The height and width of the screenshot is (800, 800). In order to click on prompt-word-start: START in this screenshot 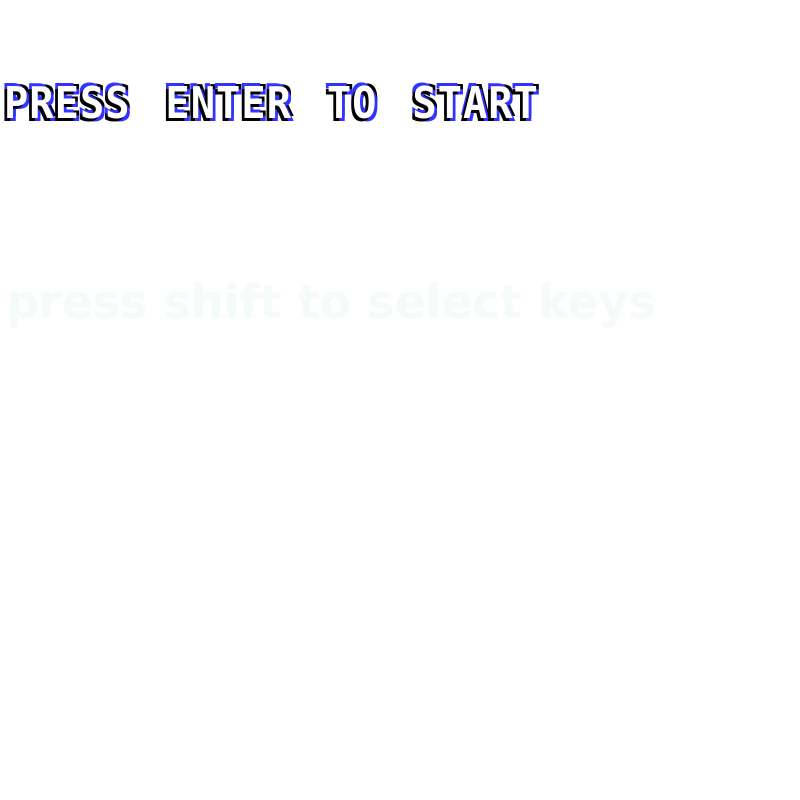, I will do `click(475, 103)`.